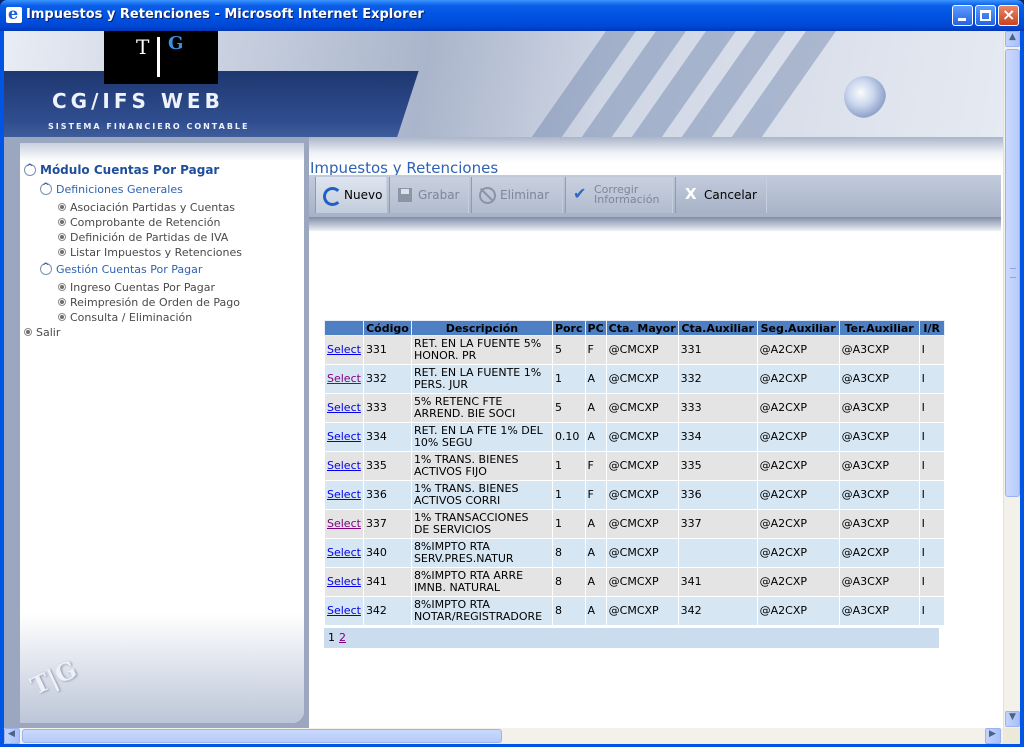 This screenshot has height=747, width=1024. What do you see at coordinates (717, 582) in the screenshot?
I see `cell-aux: 341` at bounding box center [717, 582].